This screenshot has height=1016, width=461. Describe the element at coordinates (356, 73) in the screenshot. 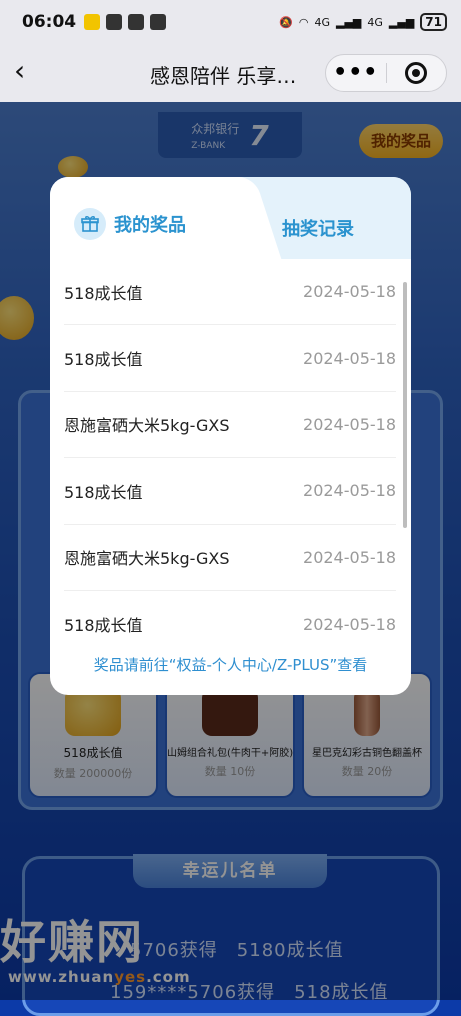

I see `more-icon: •••` at that location.